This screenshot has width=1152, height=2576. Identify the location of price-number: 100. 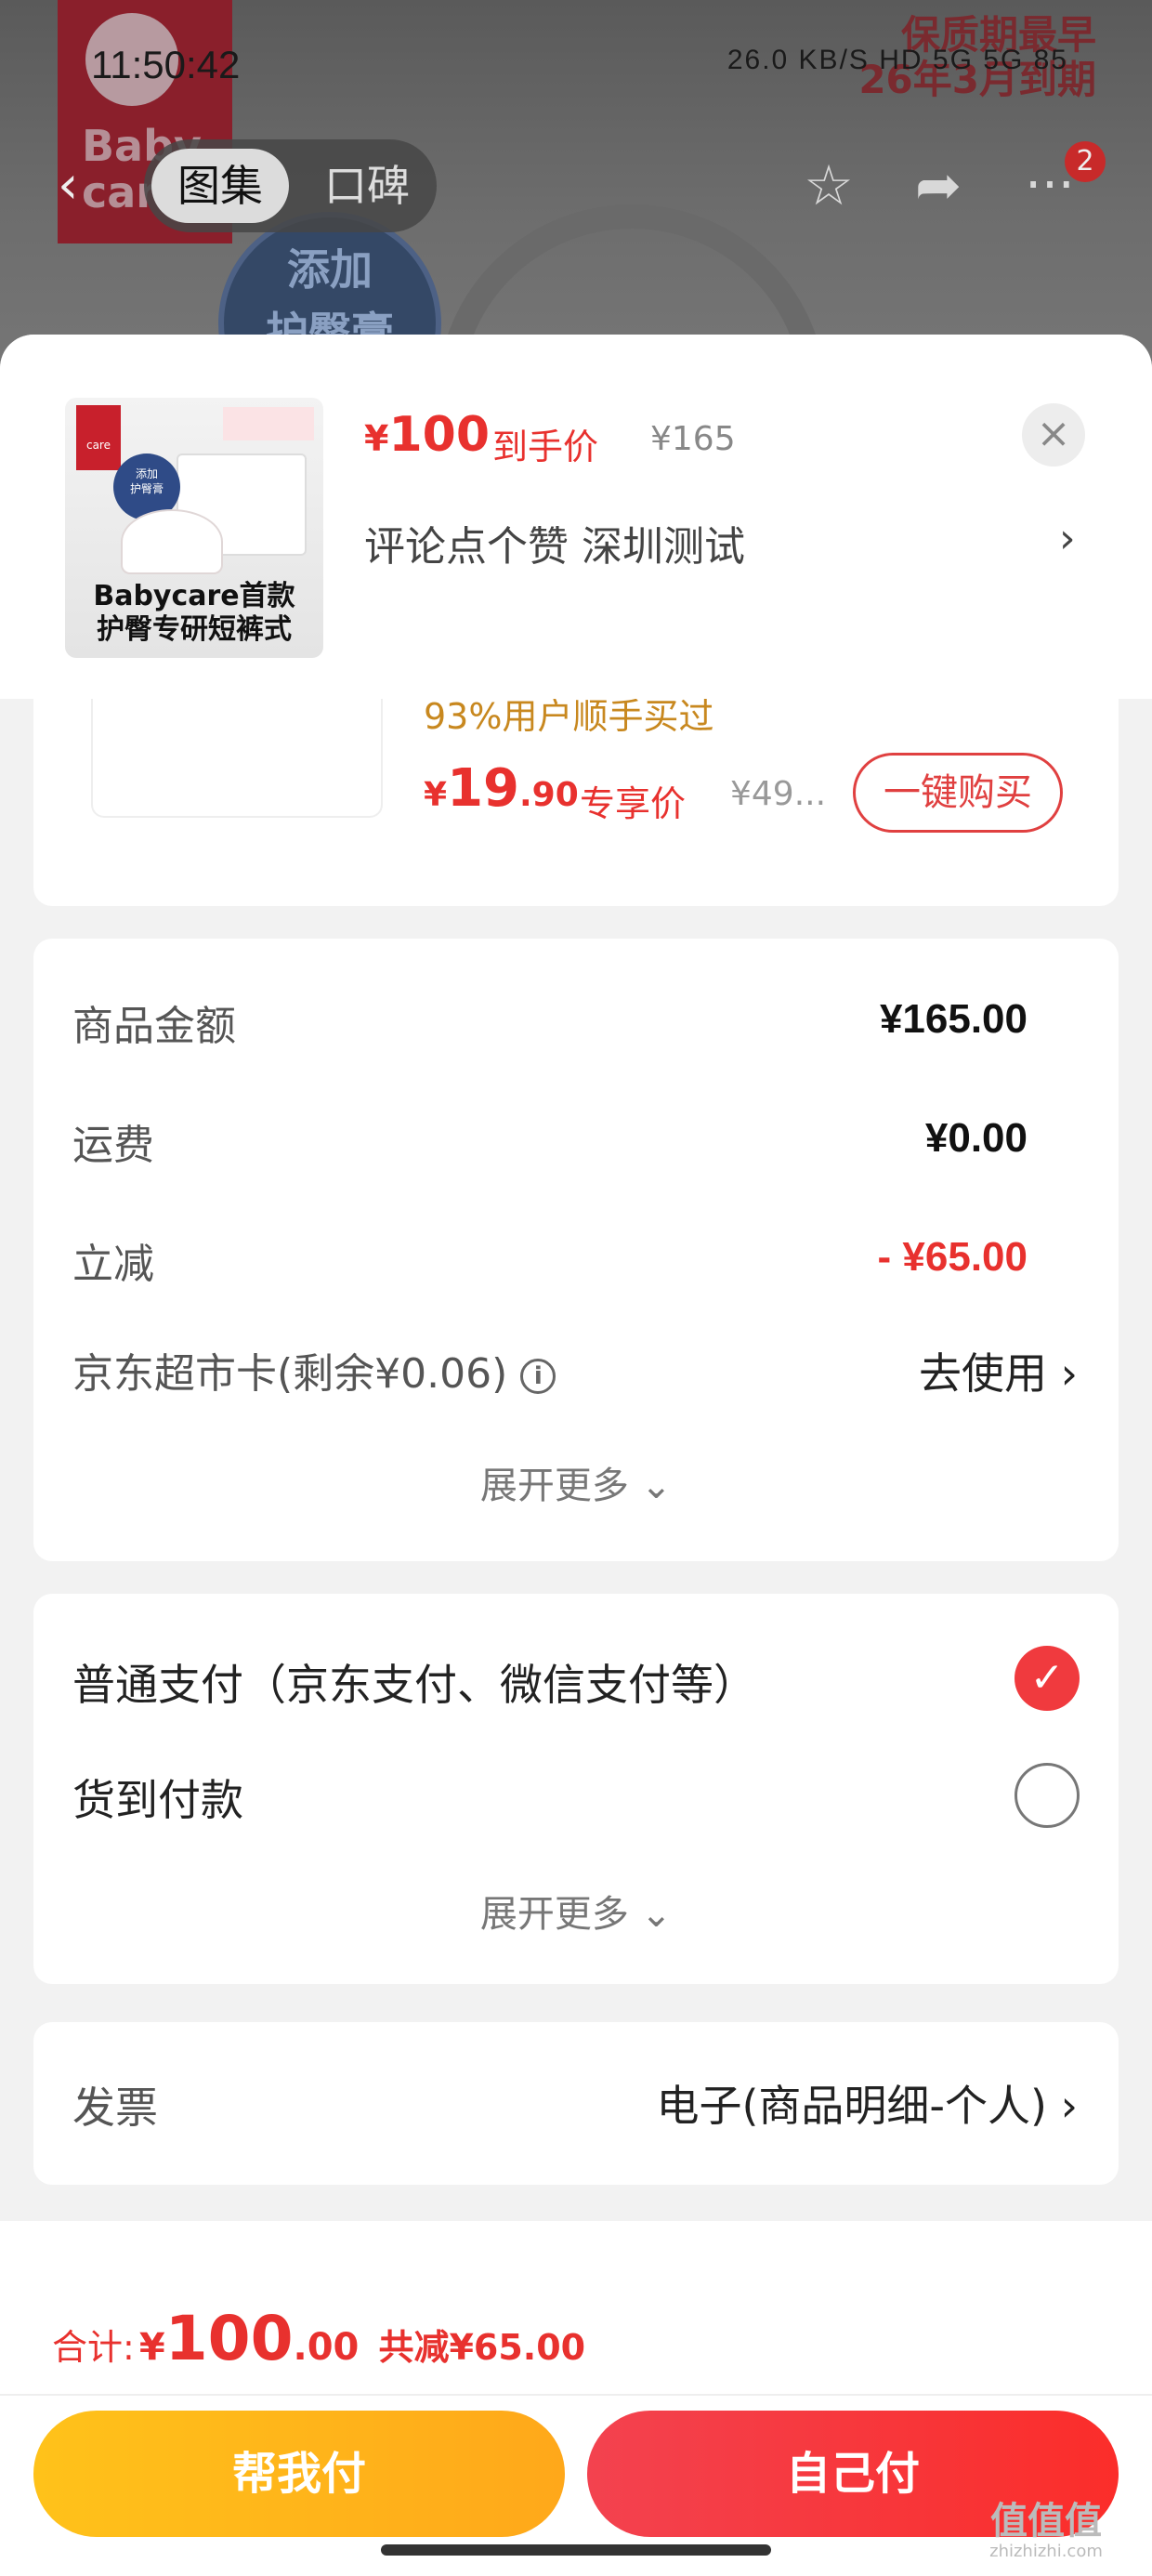
(439, 435).